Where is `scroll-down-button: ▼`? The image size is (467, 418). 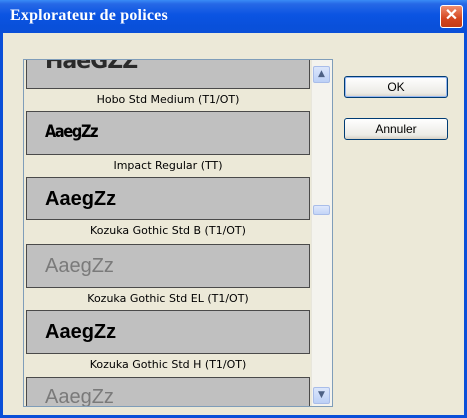 scroll-down-button: ▼ is located at coordinates (321, 395).